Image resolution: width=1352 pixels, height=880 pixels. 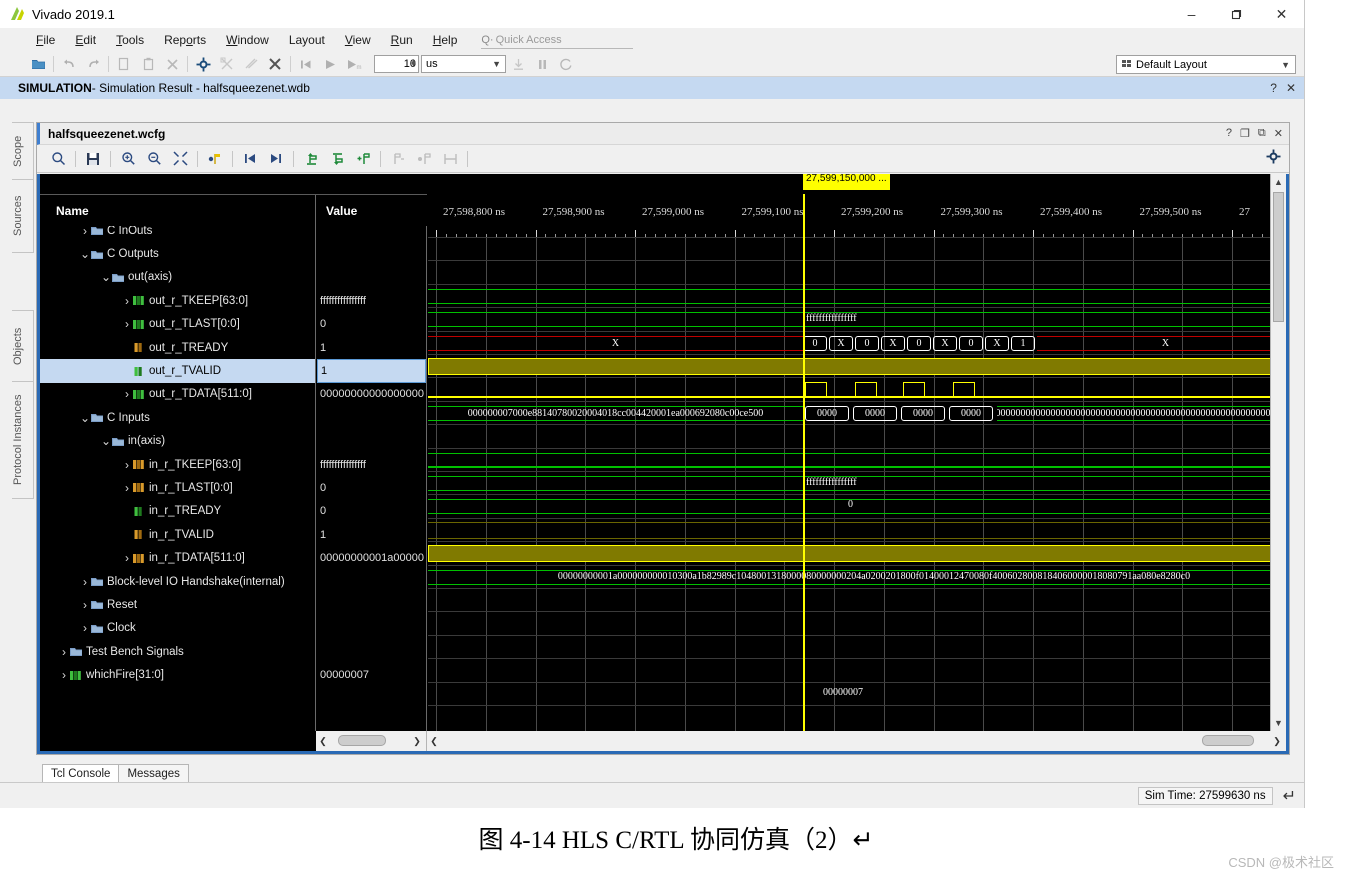 I want to click on spinner-icon: ▲ ▼, so click(x=413, y=63).